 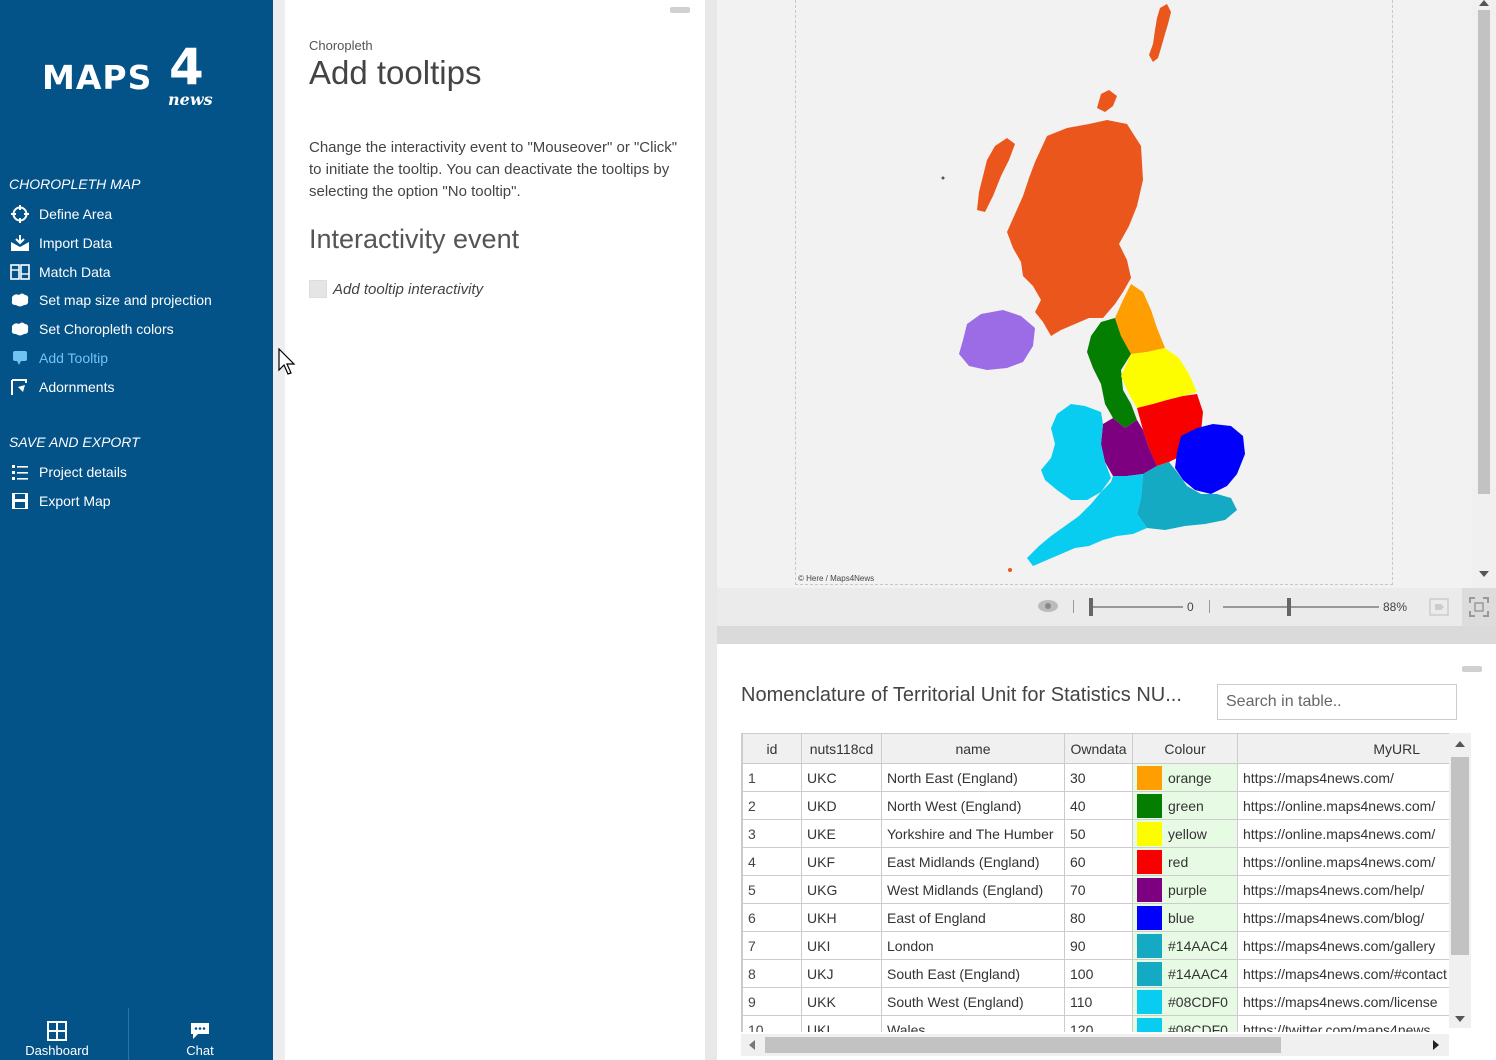 What do you see at coordinates (973, 1001) in the screenshot?
I see `cell-name: South West (England)` at bounding box center [973, 1001].